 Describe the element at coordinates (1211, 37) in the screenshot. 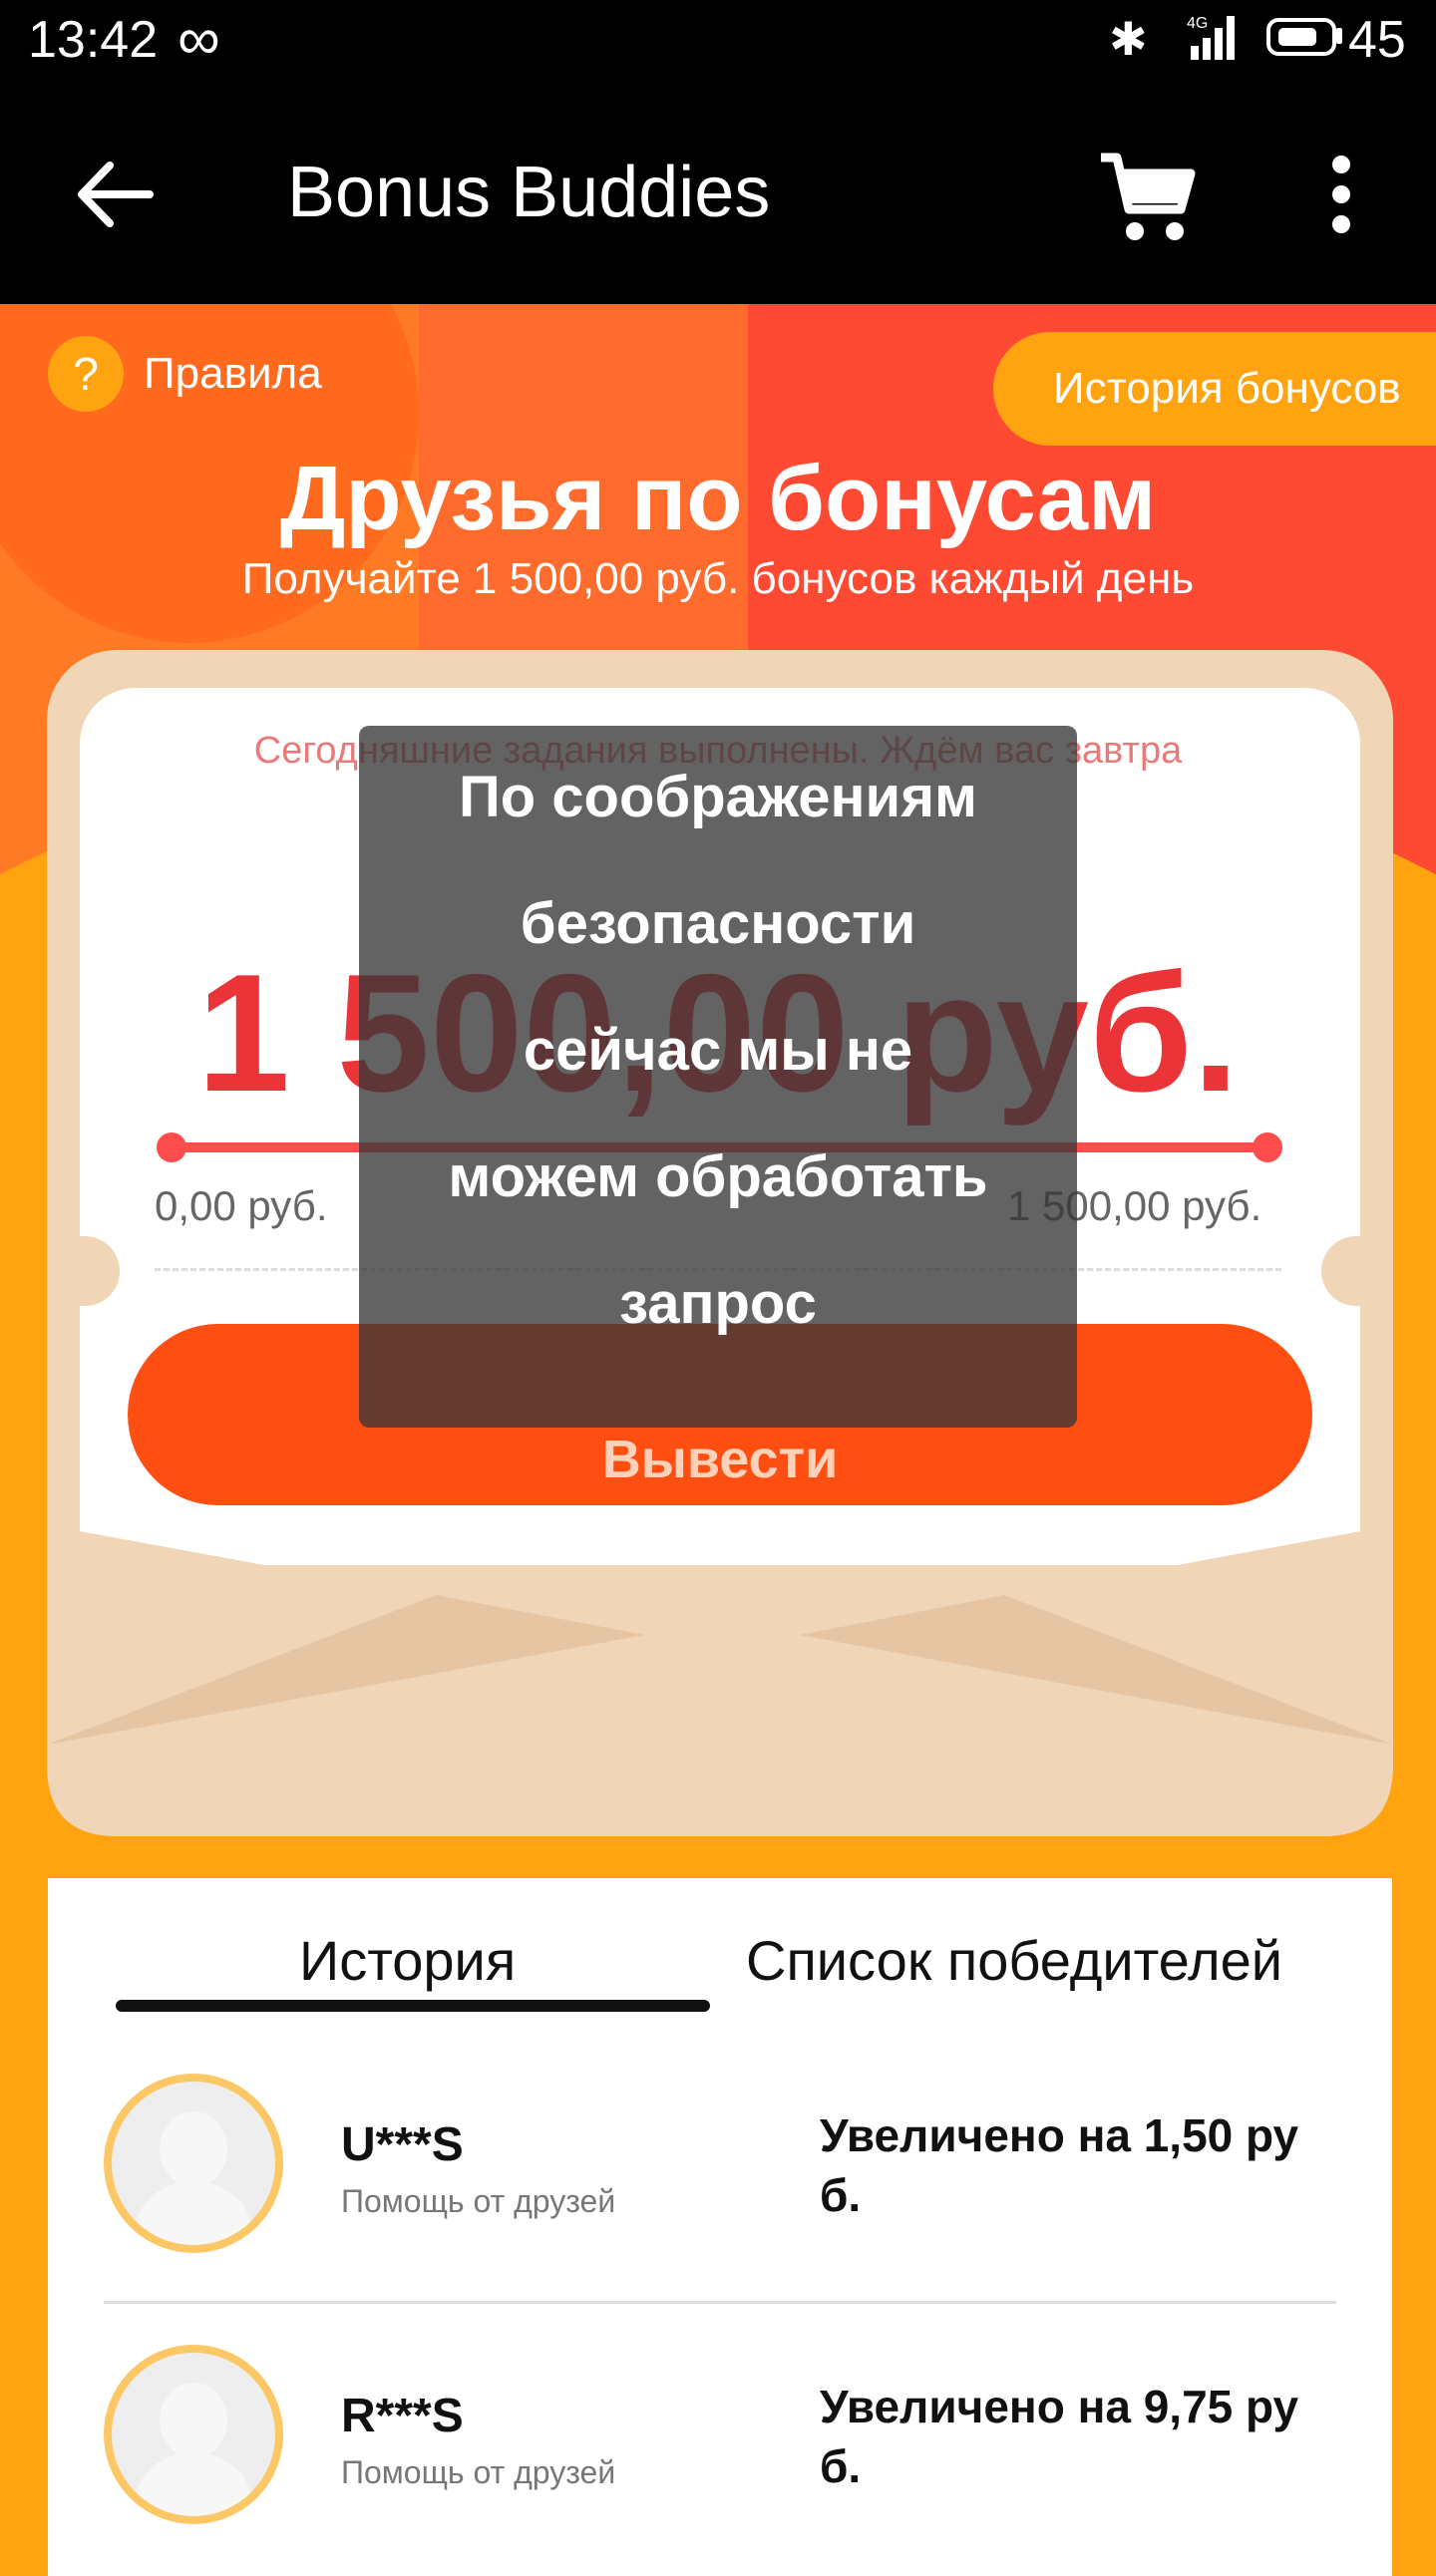

I see `signal-icon: 4G` at that location.